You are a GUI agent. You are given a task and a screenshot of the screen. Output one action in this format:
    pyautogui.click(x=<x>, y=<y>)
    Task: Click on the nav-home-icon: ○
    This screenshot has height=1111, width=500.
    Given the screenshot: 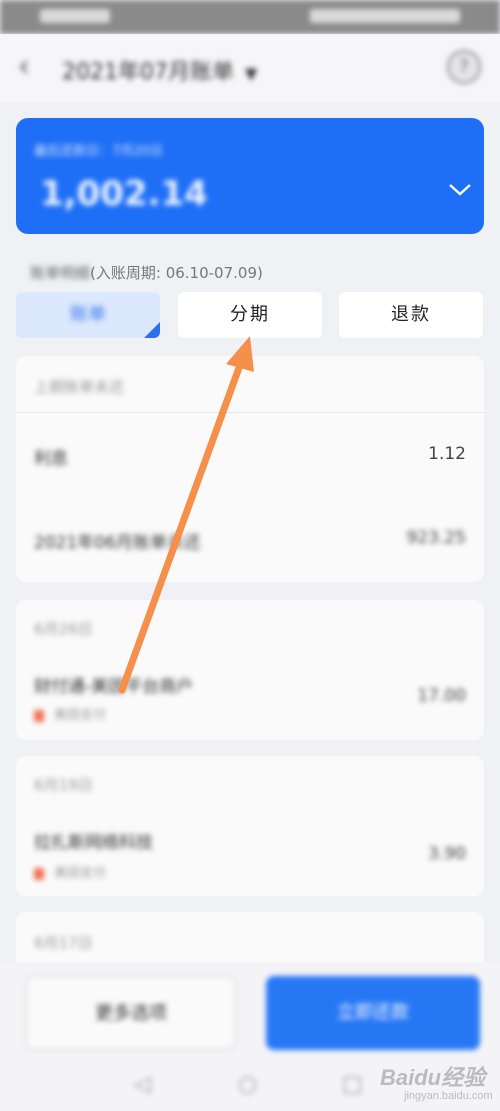 What is the action you would take?
    pyautogui.click(x=247, y=1084)
    